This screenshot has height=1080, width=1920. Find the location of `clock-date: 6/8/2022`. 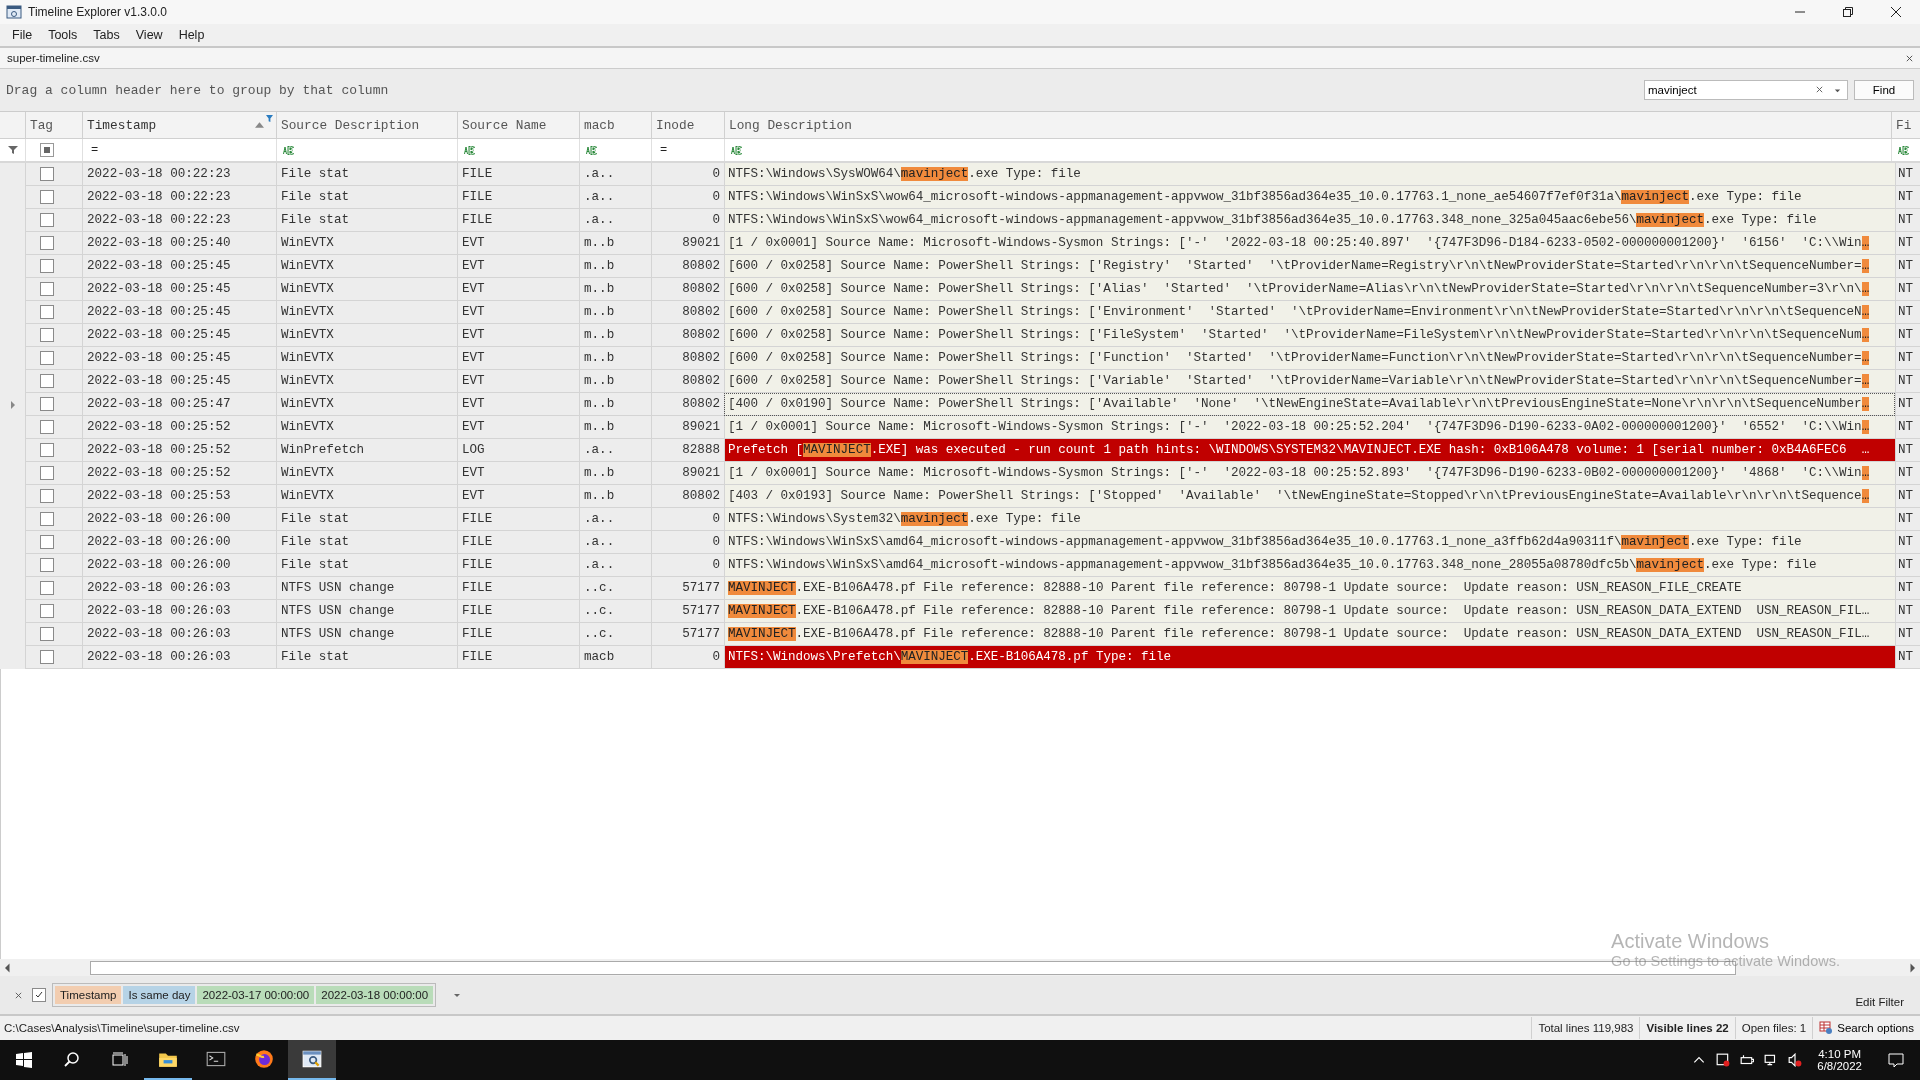

clock-date: 6/8/2022 is located at coordinates (1839, 1066).